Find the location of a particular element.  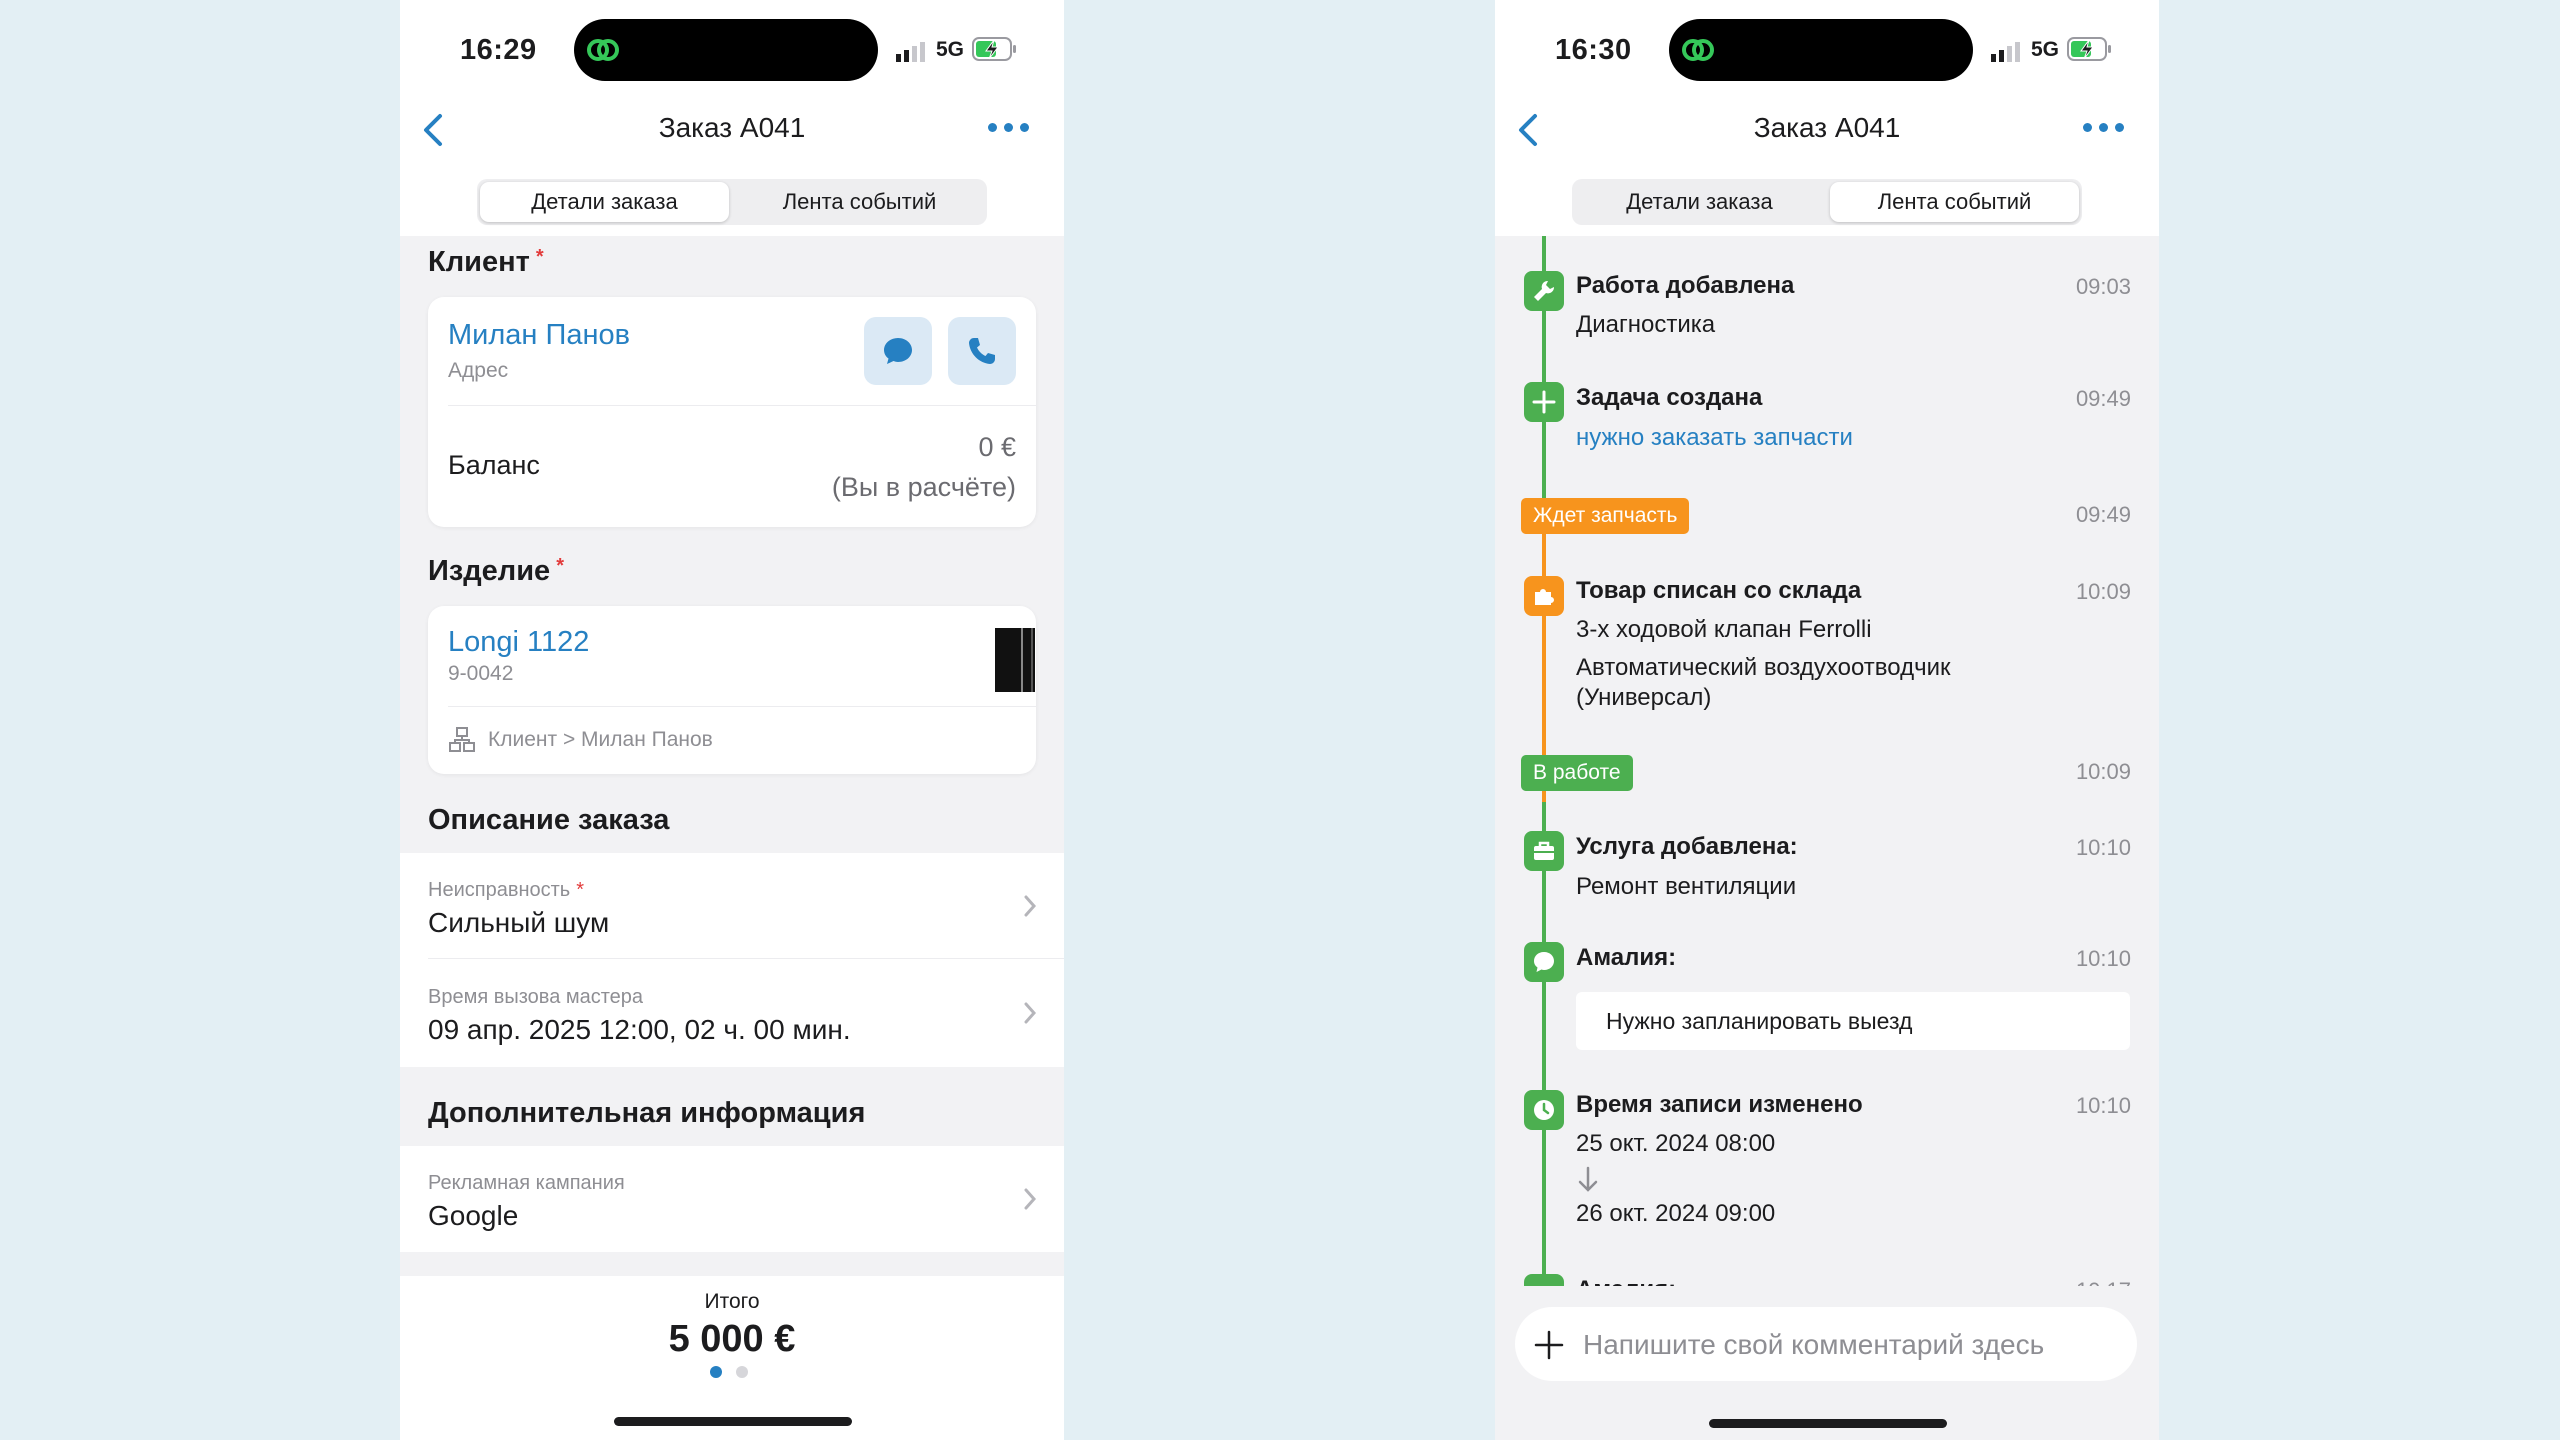

phone-icon is located at coordinates (982, 351).